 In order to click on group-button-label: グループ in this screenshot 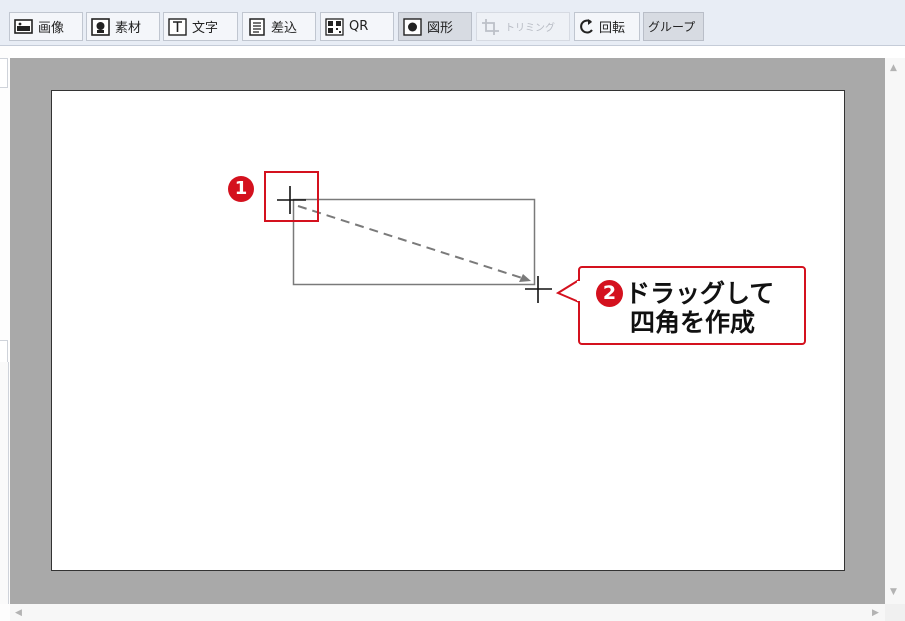, I will do `click(672, 27)`.